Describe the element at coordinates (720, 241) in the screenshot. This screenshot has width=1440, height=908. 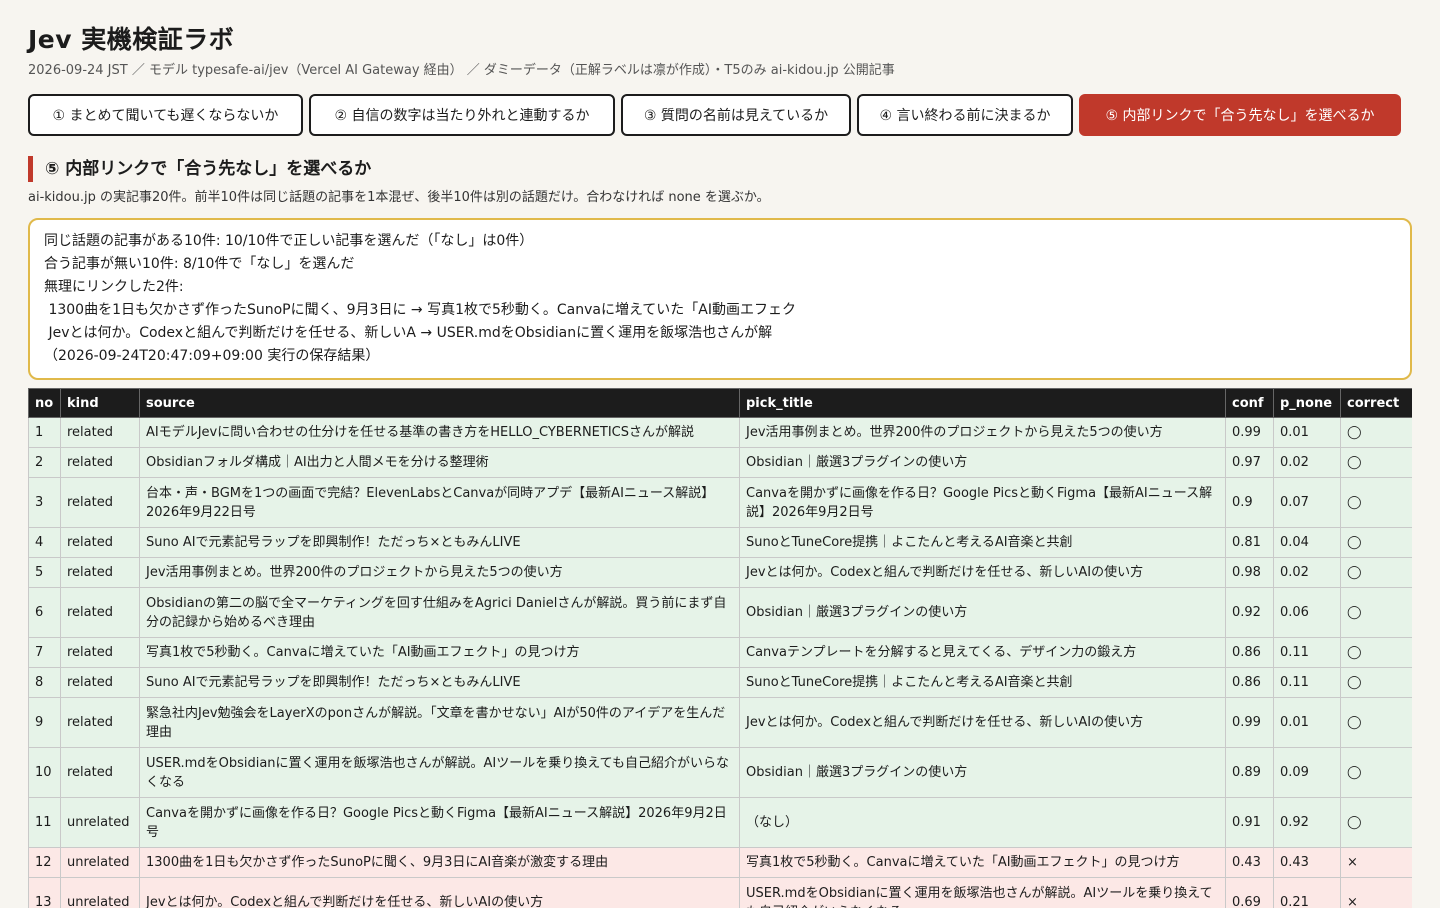
I see `summary-line: 同じ話題の記事がある10件: 10/10件で正しい記事を選んだ（「なし」は0件）` at that location.